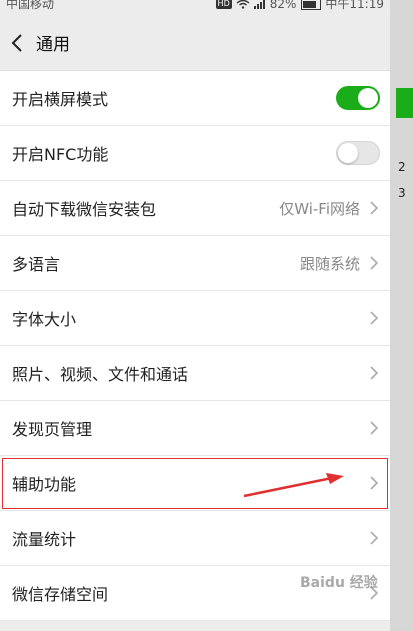  What do you see at coordinates (402, 167) in the screenshot?
I see `background-text: 2` at bounding box center [402, 167].